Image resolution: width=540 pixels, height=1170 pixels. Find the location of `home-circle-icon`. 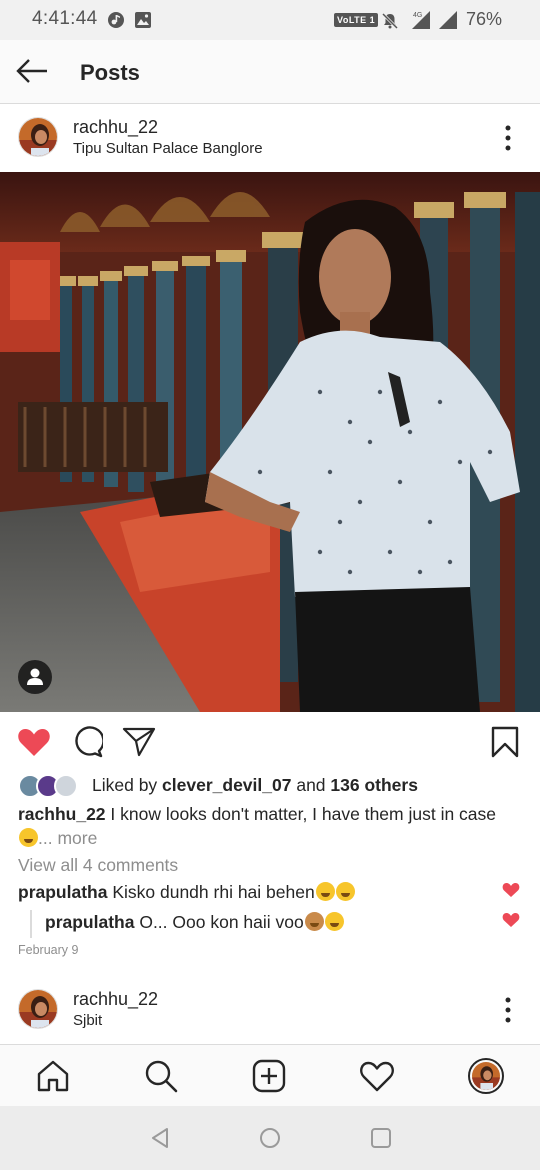

home-circle-icon is located at coordinates (270, 1138).